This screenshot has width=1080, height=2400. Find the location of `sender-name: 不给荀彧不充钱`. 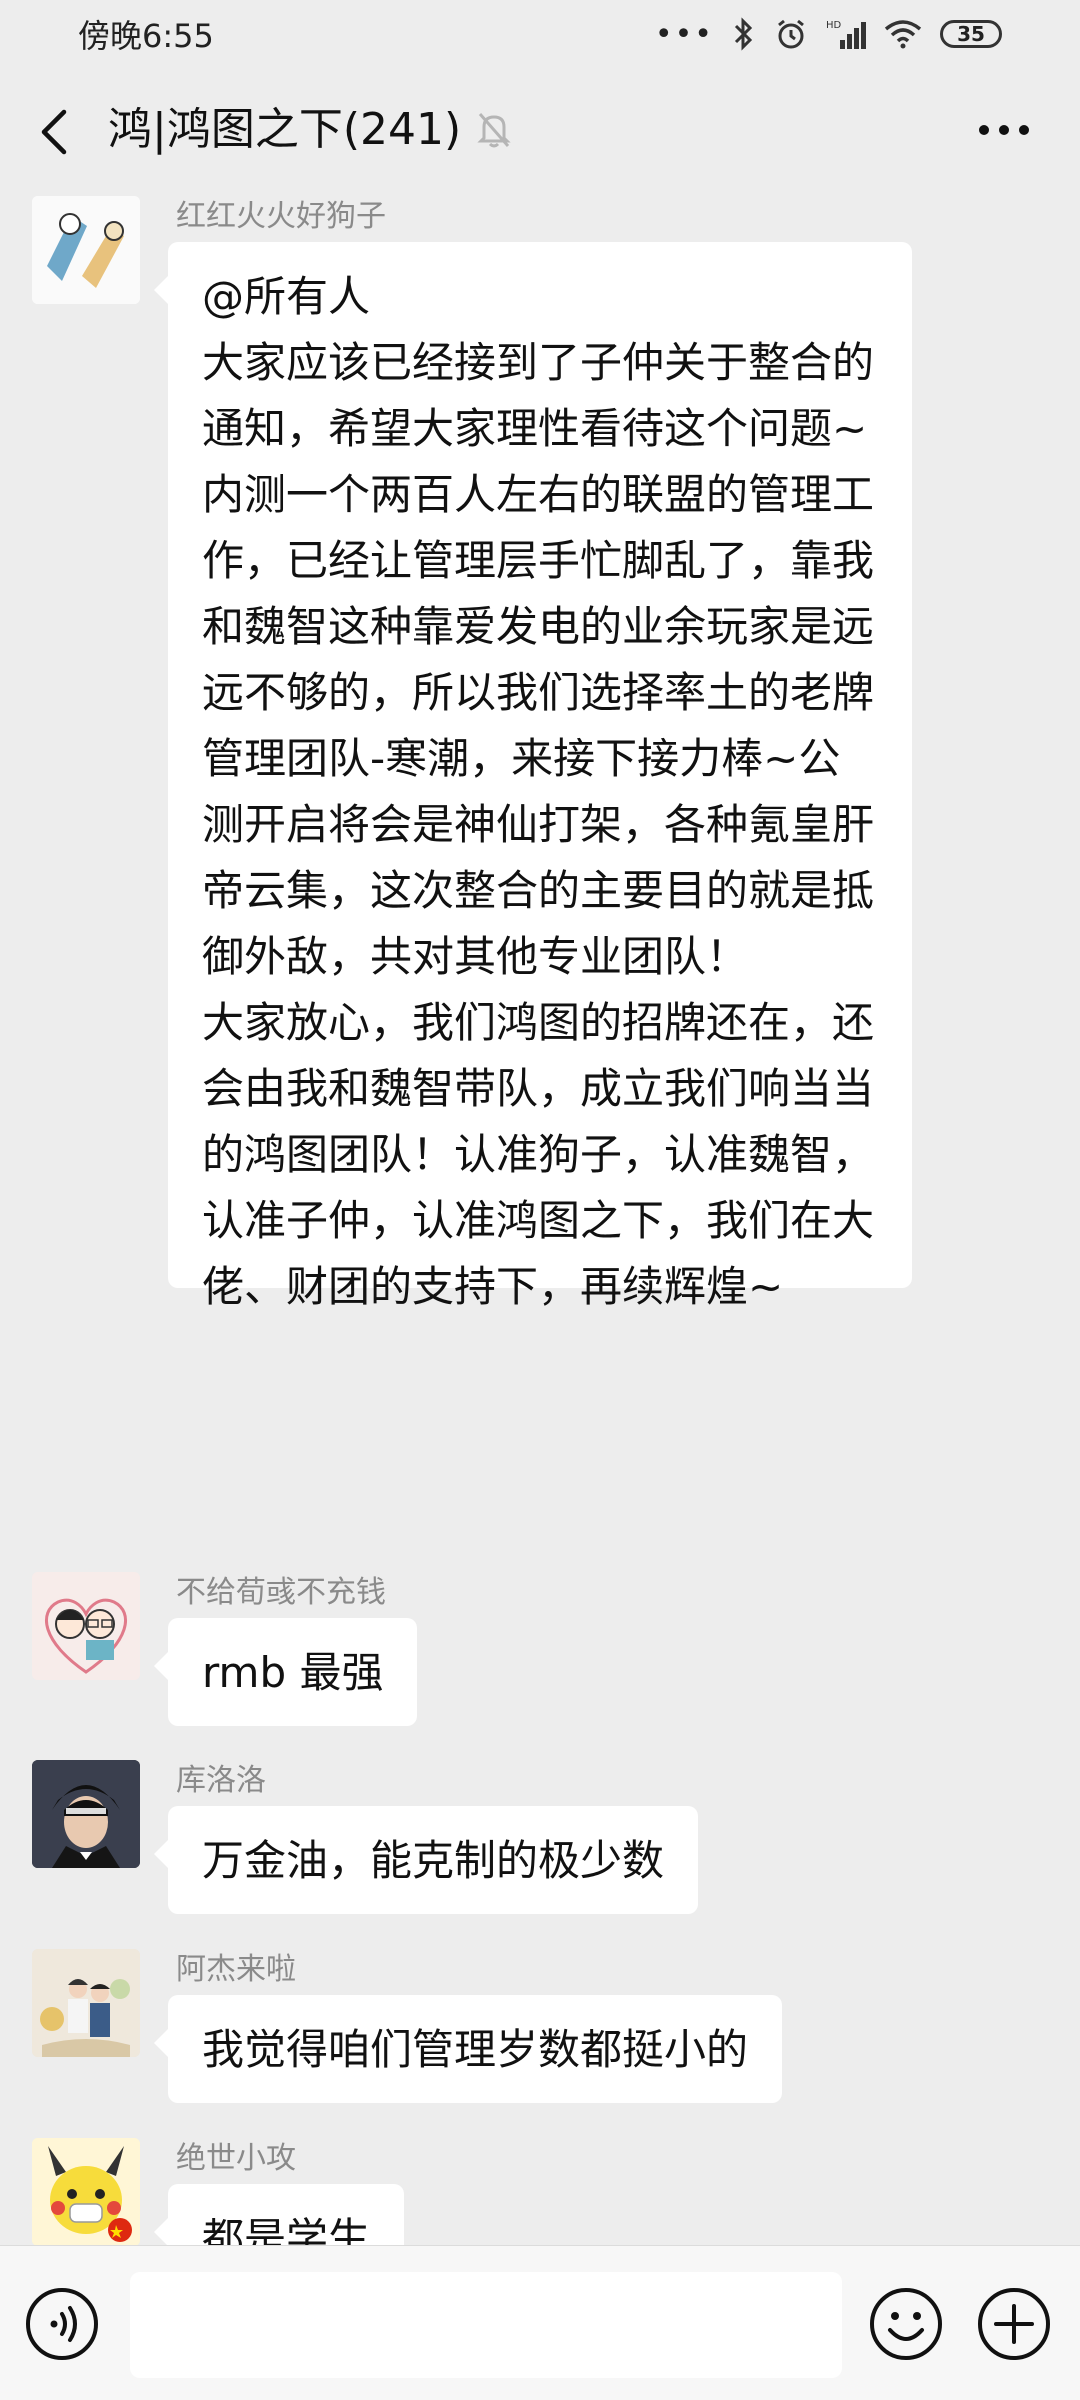

sender-name: 不给荀彧不充钱 is located at coordinates (281, 1592).